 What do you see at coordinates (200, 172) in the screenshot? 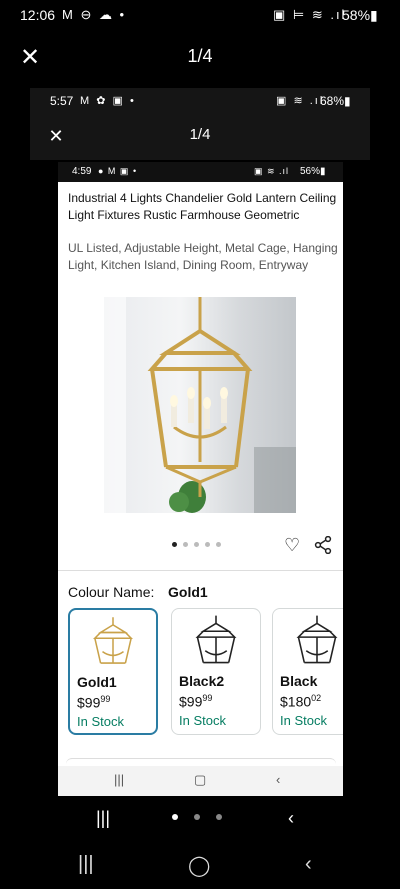
I see `inner-status-bar: 4:59 ● M ▣ • ▣ ≋ .ıl 56%▮` at bounding box center [200, 172].